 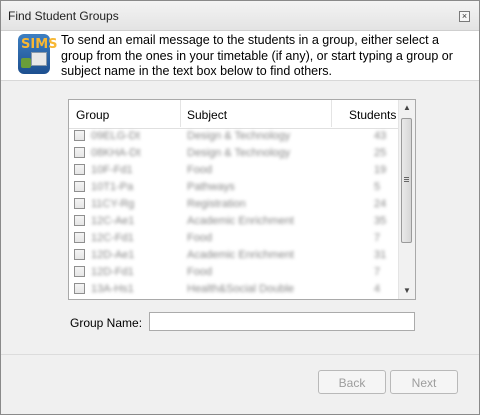 What do you see at coordinates (234, 170) in the screenshot?
I see `table-row: 10F-Fd1 Food 19` at bounding box center [234, 170].